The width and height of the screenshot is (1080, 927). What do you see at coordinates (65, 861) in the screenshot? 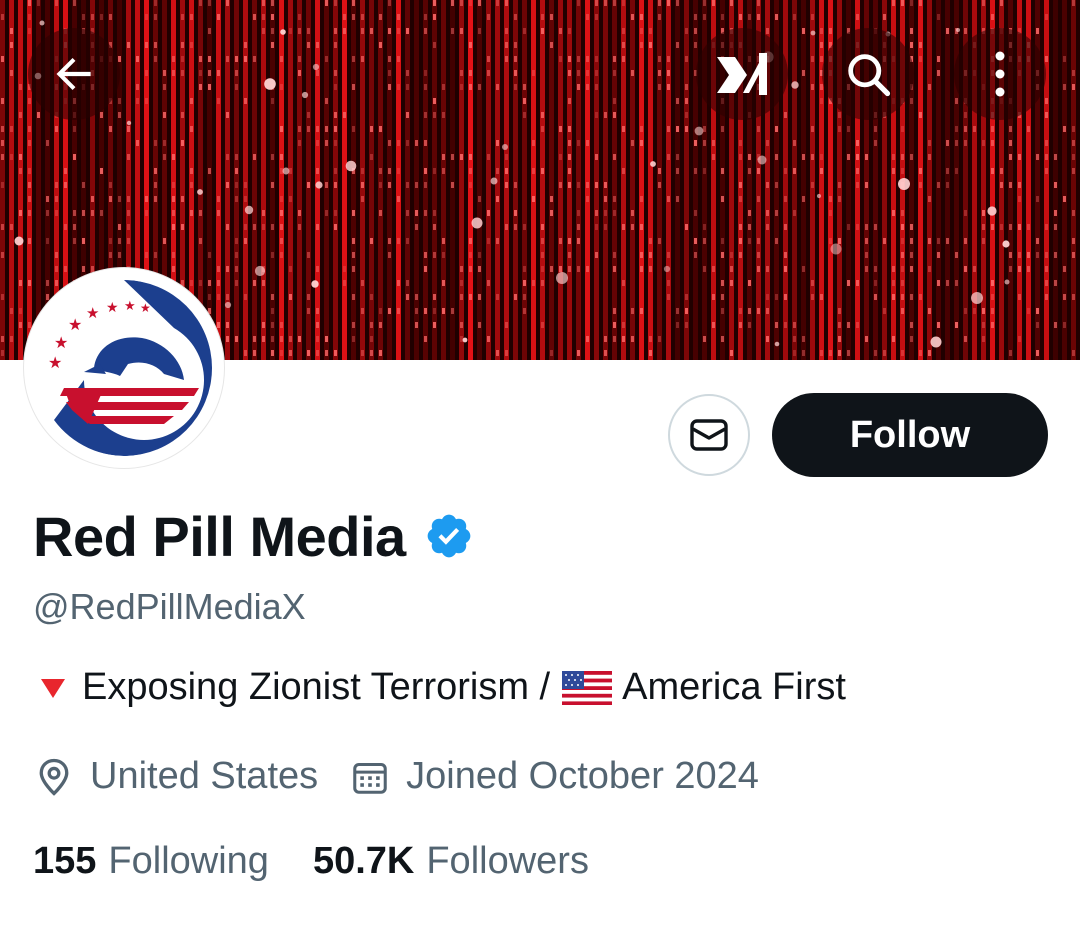
I see `following-count: 155` at bounding box center [65, 861].